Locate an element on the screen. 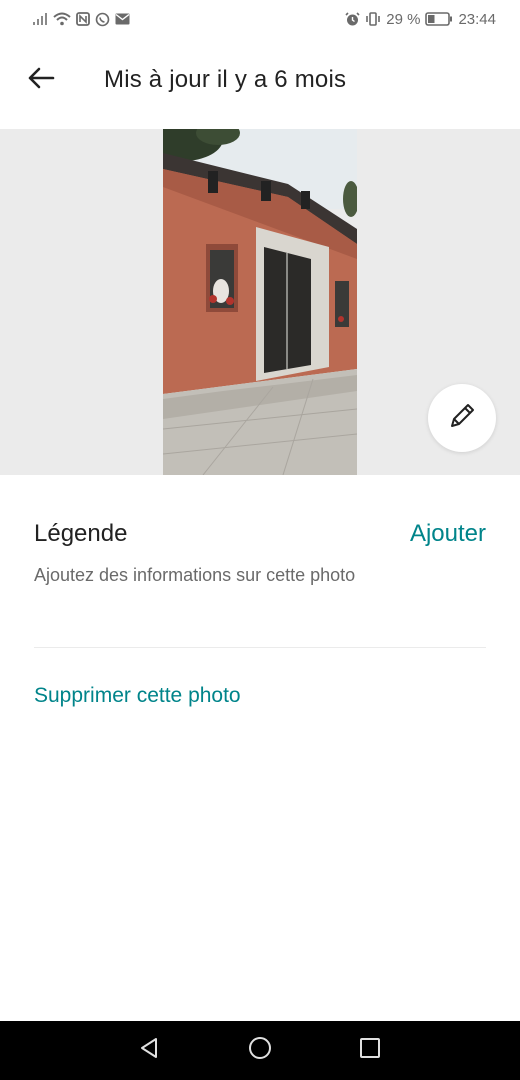  battery-percent: 29 % is located at coordinates (403, 19).